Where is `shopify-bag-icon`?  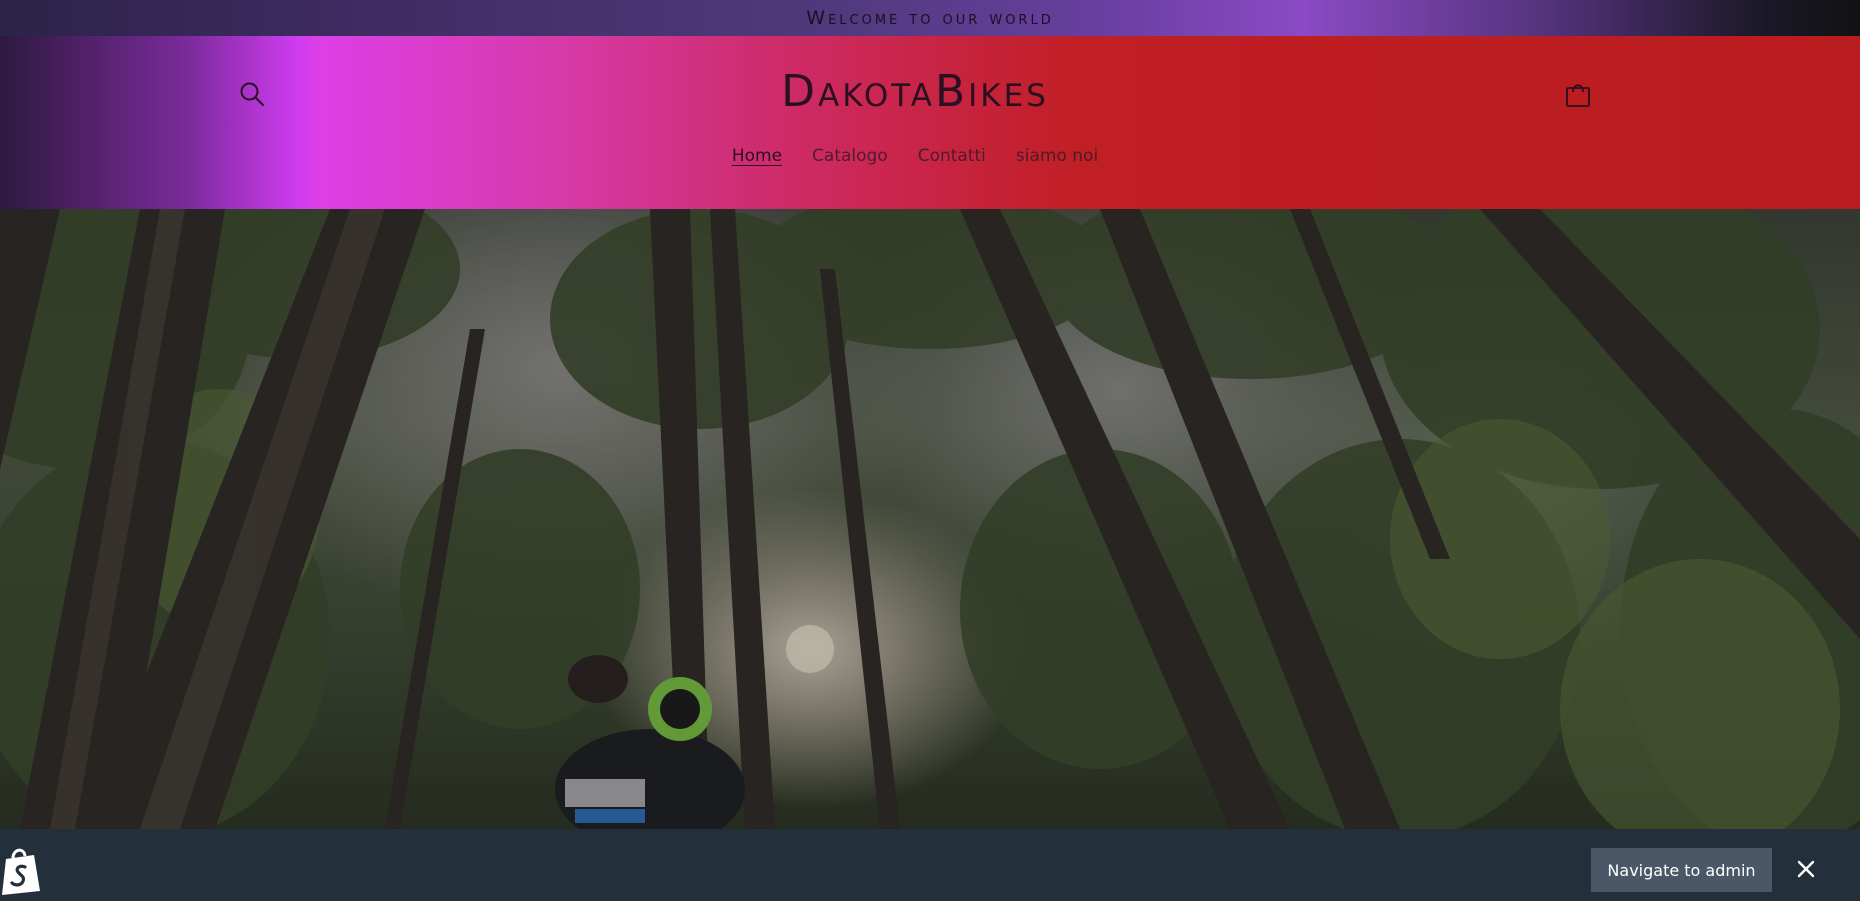
shopify-bag-icon is located at coordinates (23, 870).